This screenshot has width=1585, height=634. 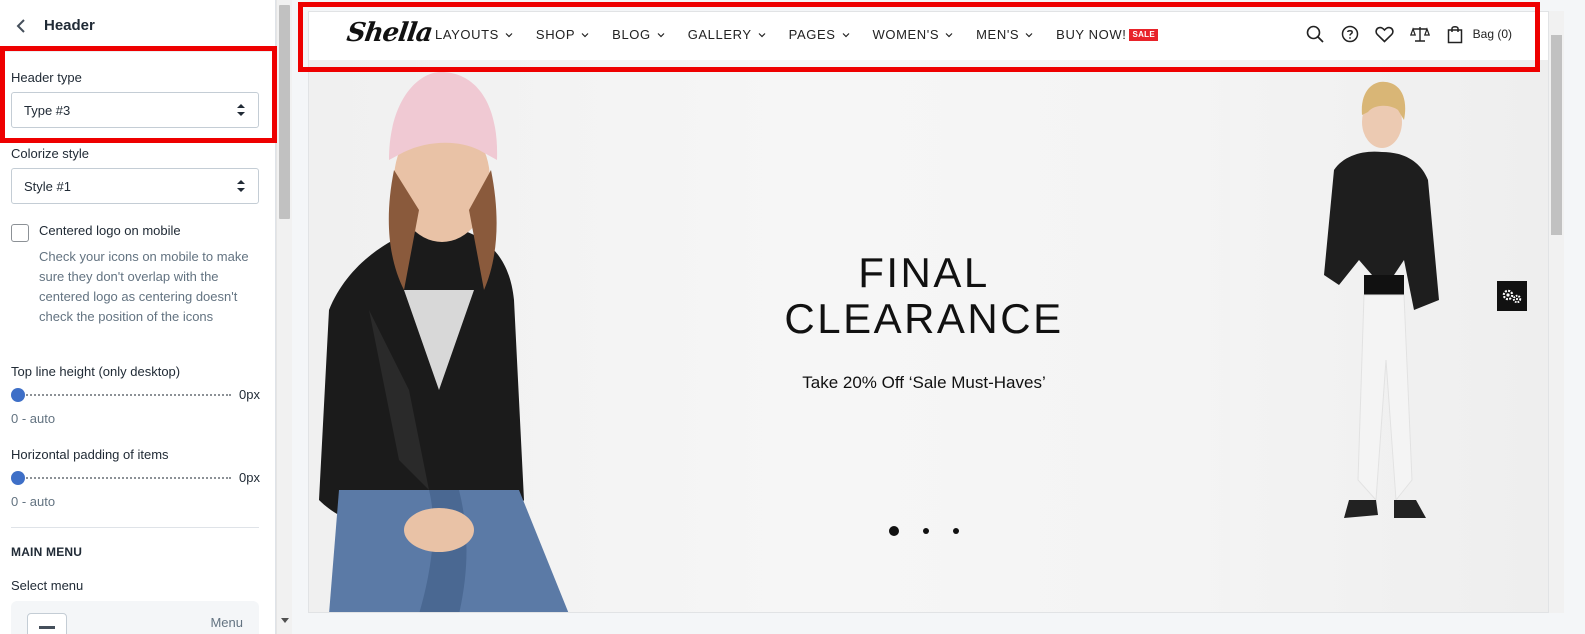 I want to click on menu-icon, so click(x=47, y=623).